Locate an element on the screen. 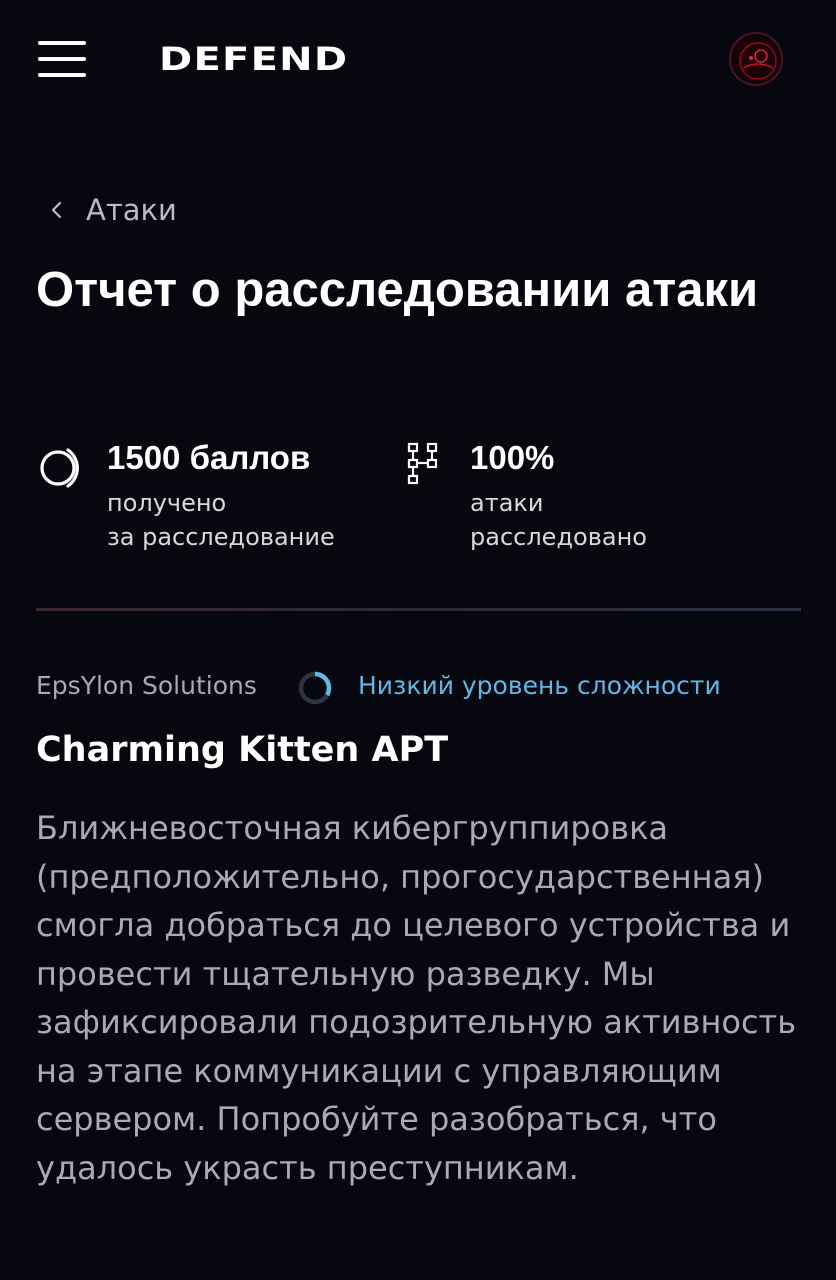  difficulty-level: Низкий уровень сложности is located at coordinates (539, 685).